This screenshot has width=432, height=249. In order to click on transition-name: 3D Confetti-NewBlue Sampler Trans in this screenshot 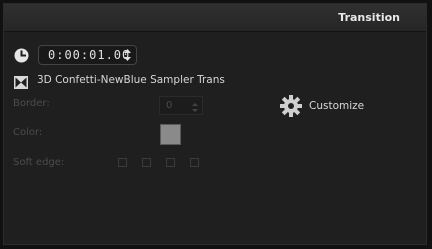, I will do `click(131, 80)`.